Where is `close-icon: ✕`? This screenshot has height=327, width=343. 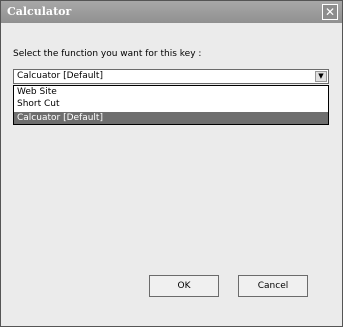
close-icon: ✕ is located at coordinates (330, 12).